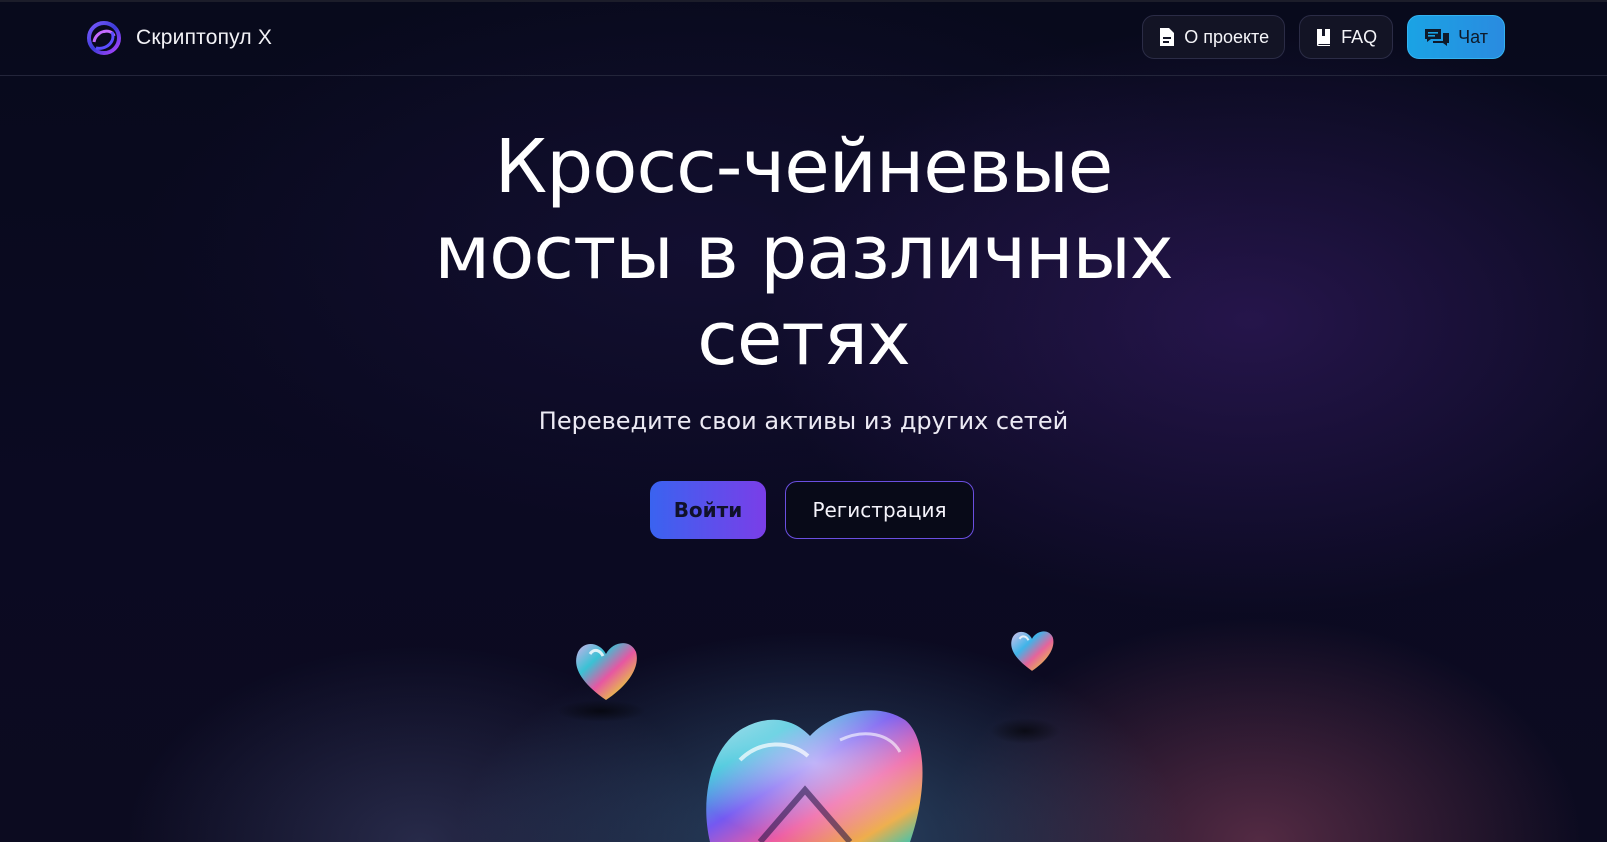 The image size is (1607, 842). I want to click on glass-heart-large, so click(814, 776).